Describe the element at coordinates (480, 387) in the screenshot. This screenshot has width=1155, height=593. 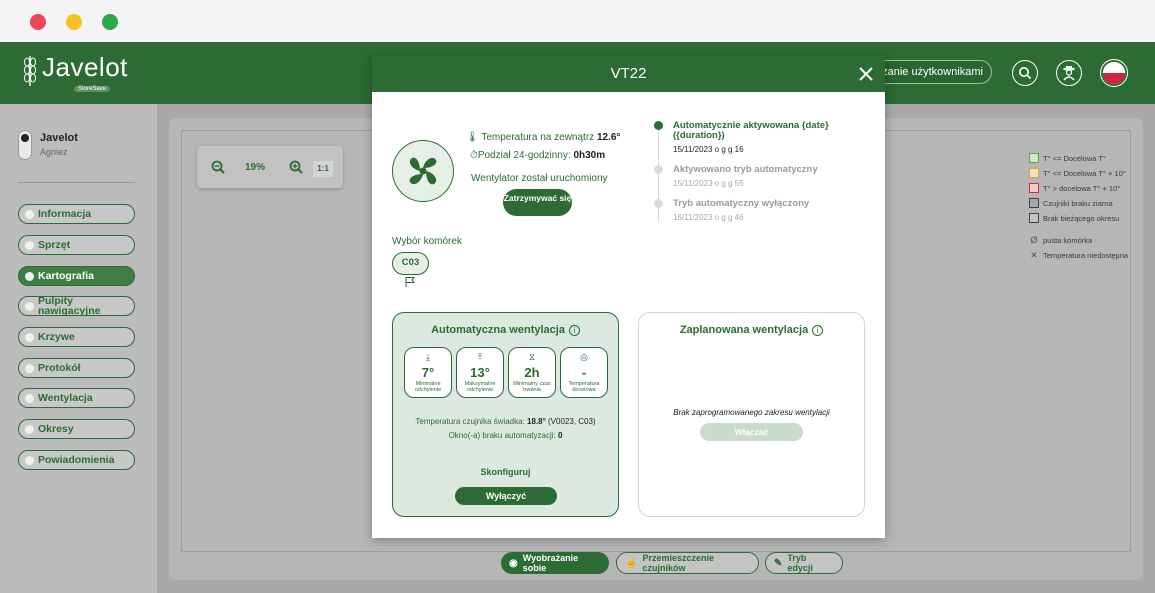
I see `stat-label: Maksymalne odchylenie` at that location.